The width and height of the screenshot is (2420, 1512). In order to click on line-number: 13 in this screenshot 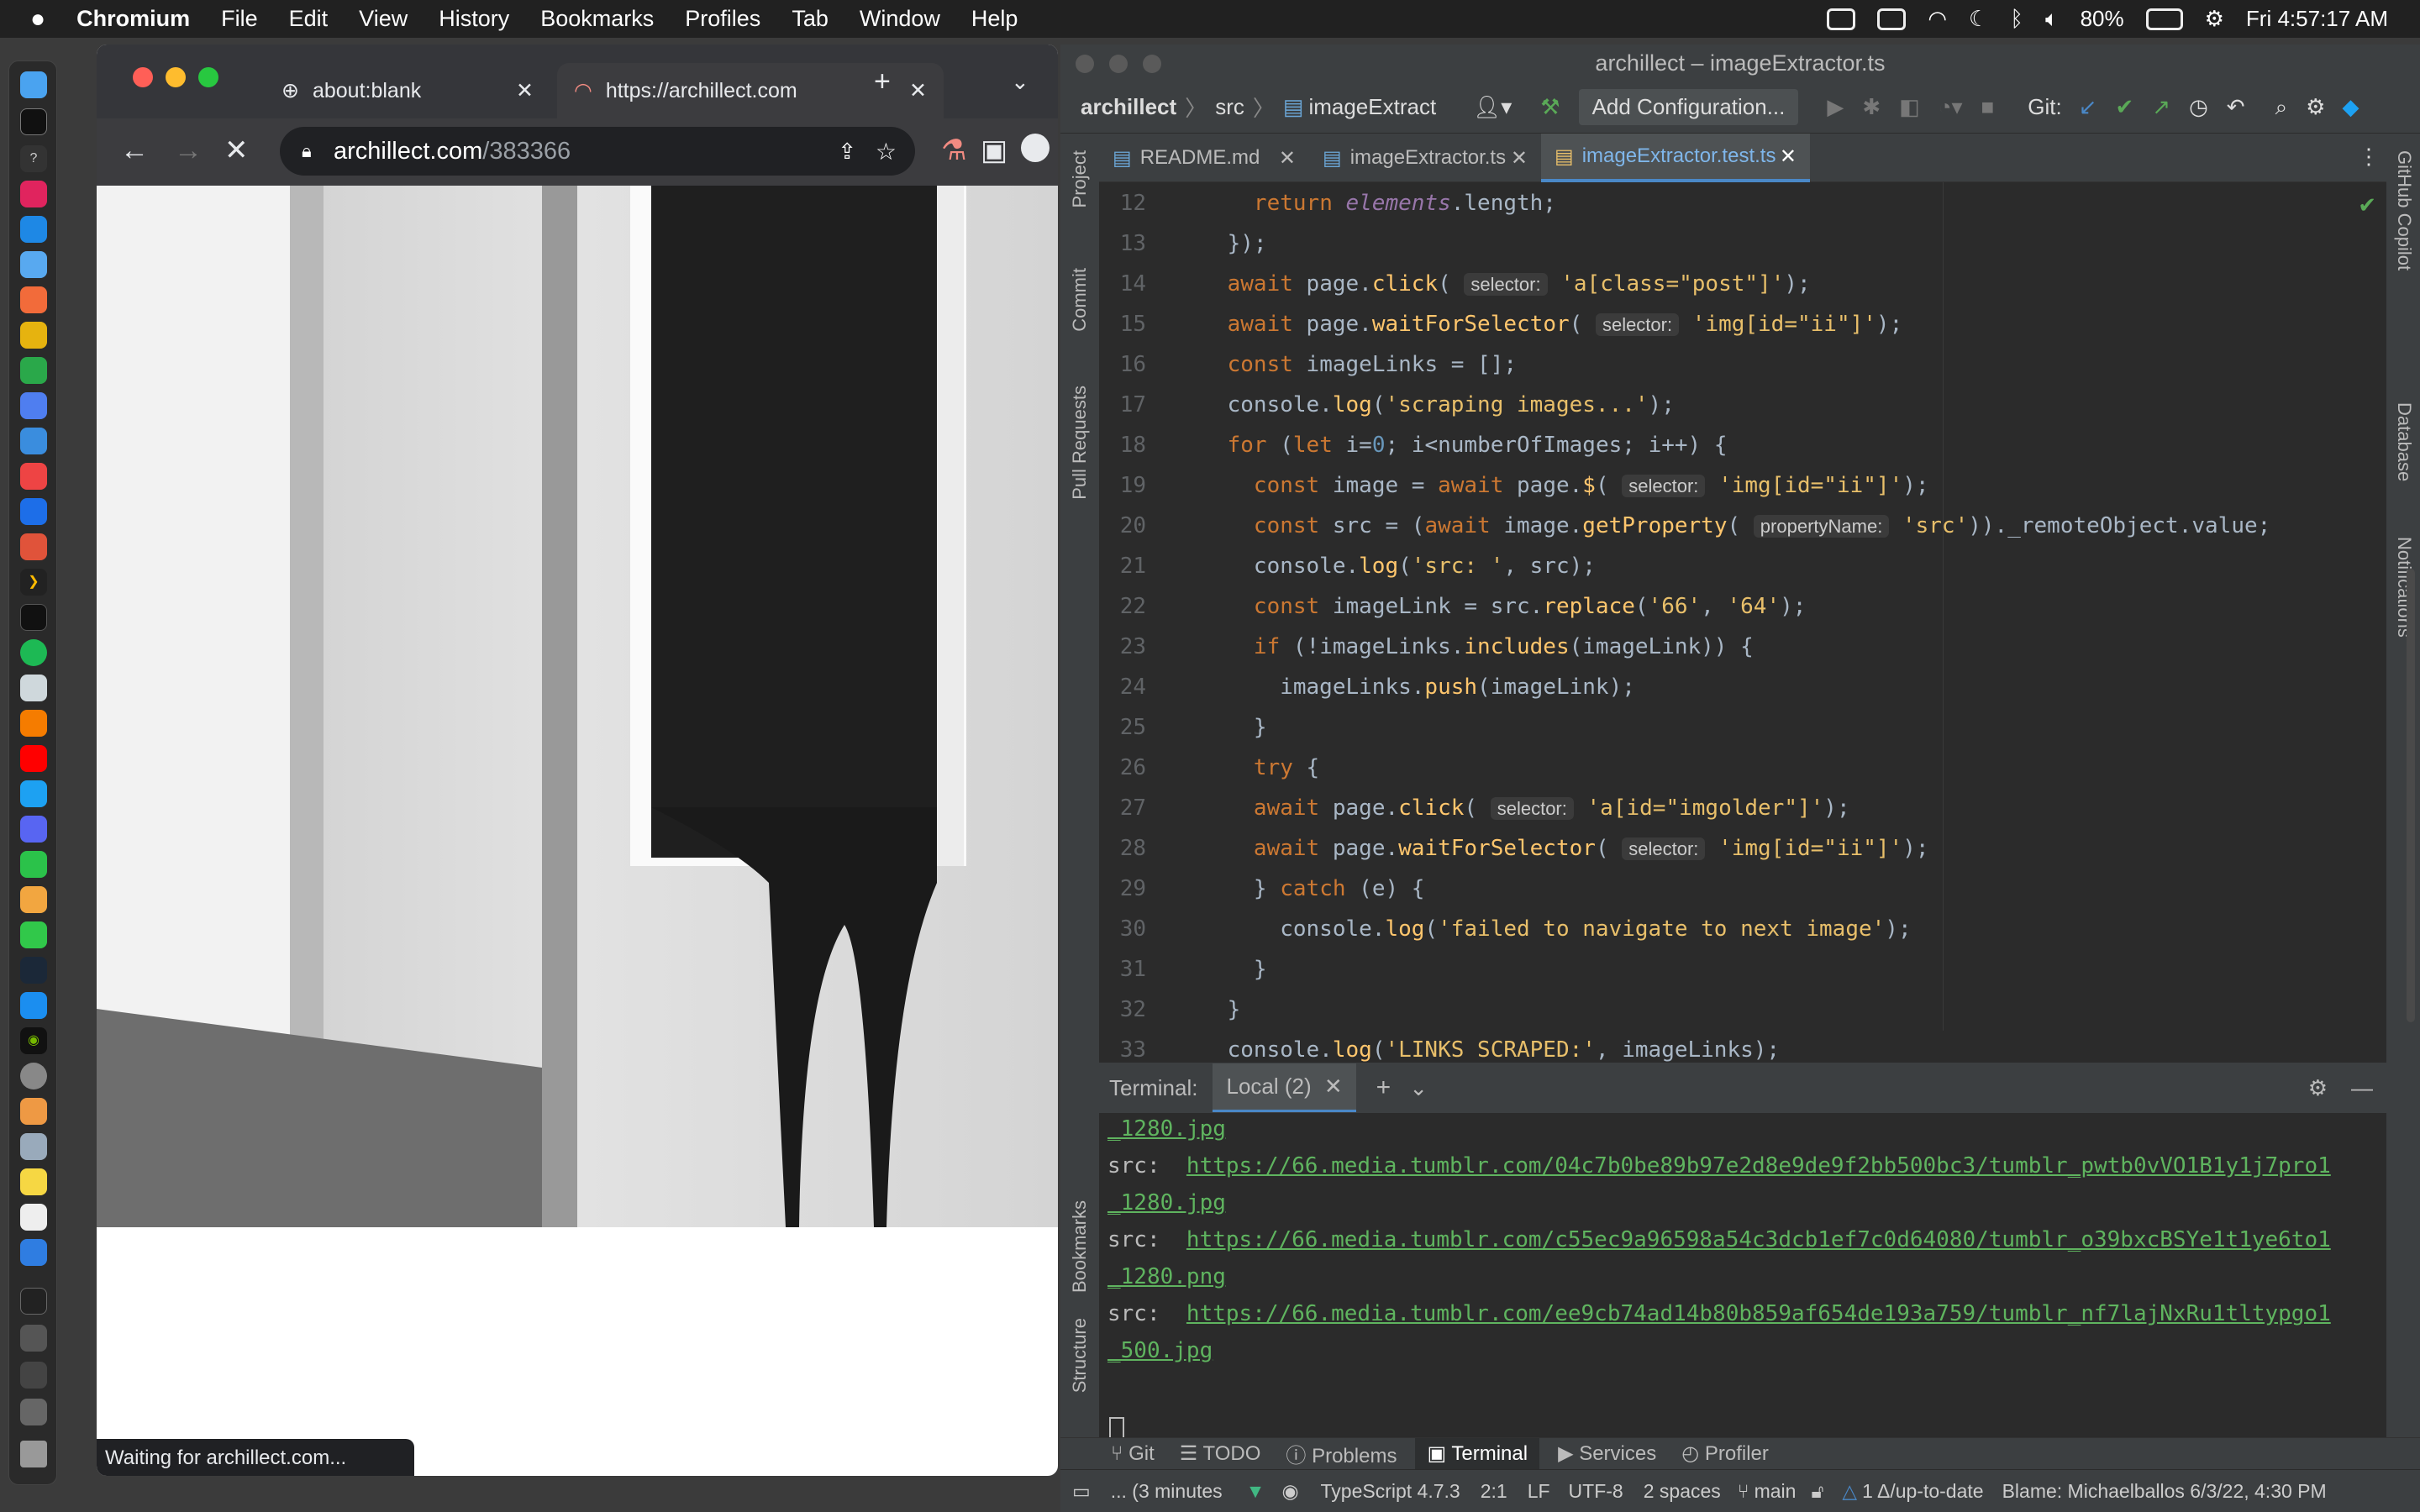, I will do `click(1122, 243)`.